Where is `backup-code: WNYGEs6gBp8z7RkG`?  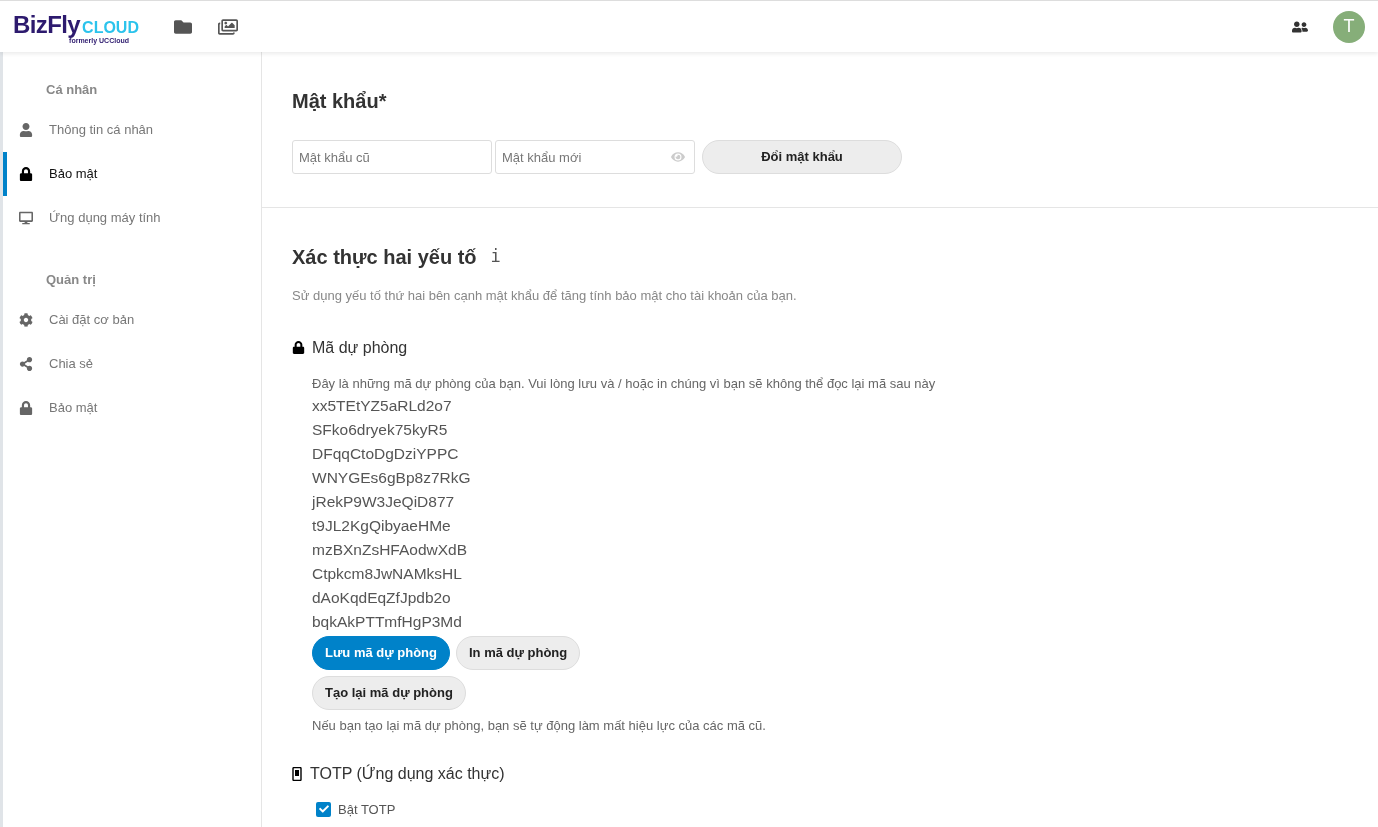 backup-code: WNYGEs6gBp8z7RkG is located at coordinates (391, 478).